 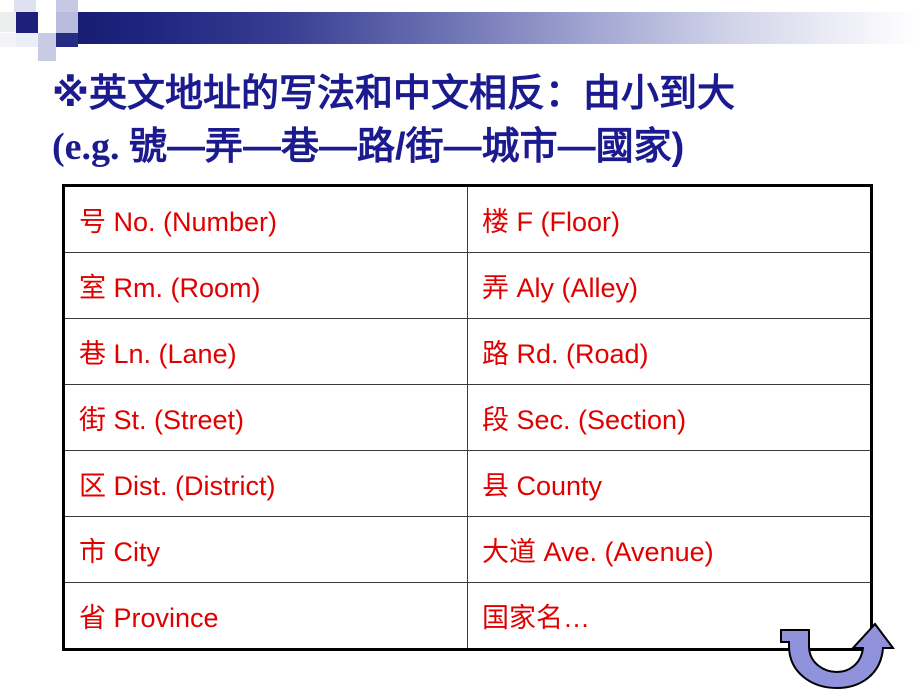 What do you see at coordinates (265, 285) in the screenshot?
I see `table-cell-left: 室 Rm. (Room)` at bounding box center [265, 285].